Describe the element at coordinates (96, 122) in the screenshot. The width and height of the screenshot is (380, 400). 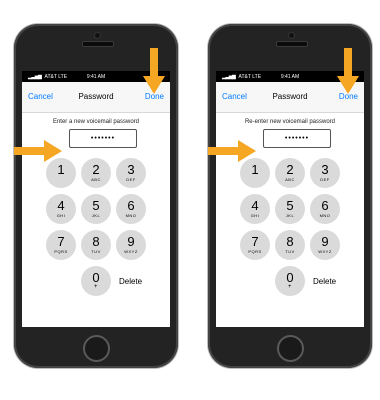
I see `password-prompt: Enter a new voicemail password` at that location.